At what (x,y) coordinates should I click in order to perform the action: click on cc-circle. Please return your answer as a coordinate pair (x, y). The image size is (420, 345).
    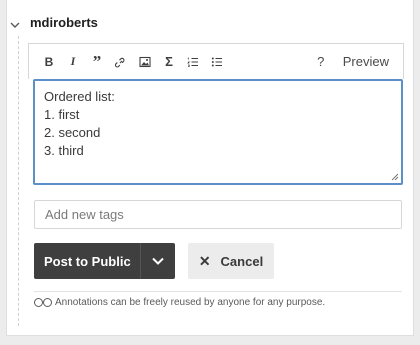
    Looking at the image, I should click on (38, 302).